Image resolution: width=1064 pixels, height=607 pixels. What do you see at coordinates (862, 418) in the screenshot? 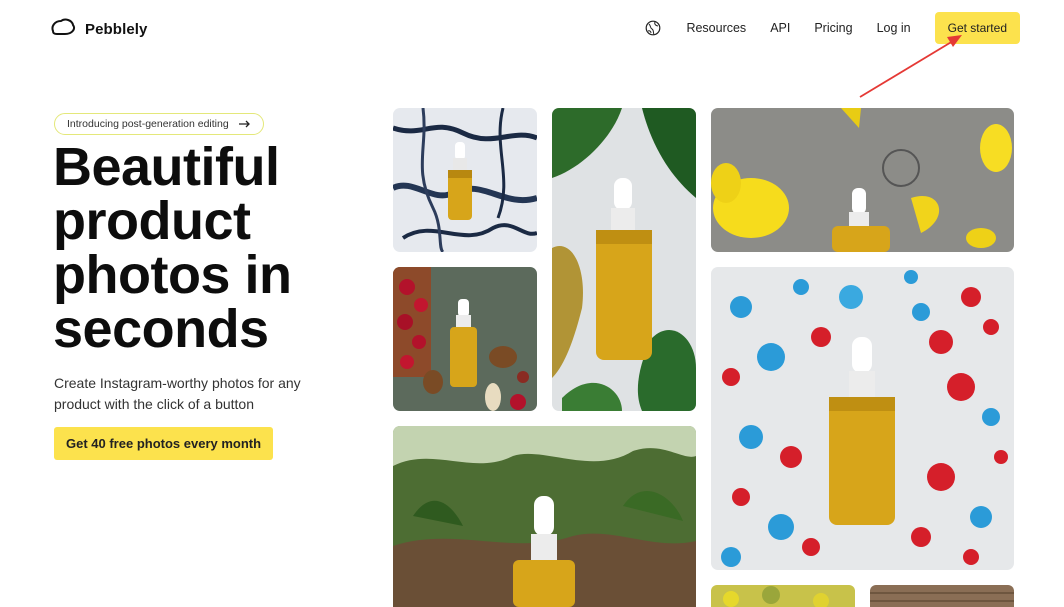
I see `paint-splatter-serum-photo` at bounding box center [862, 418].